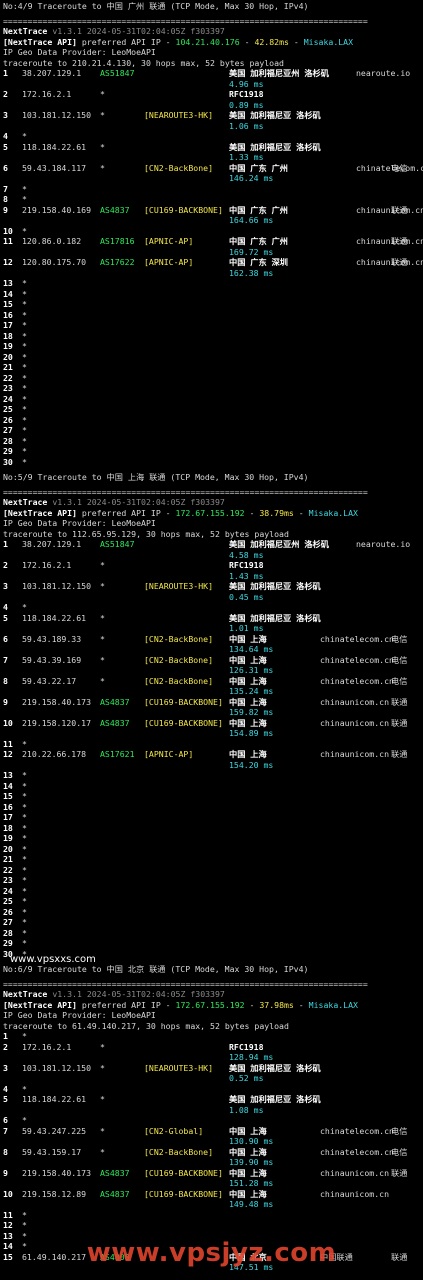 The height and width of the screenshot is (1280, 423). I want to click on hop-asn: AS17621, so click(117, 754).